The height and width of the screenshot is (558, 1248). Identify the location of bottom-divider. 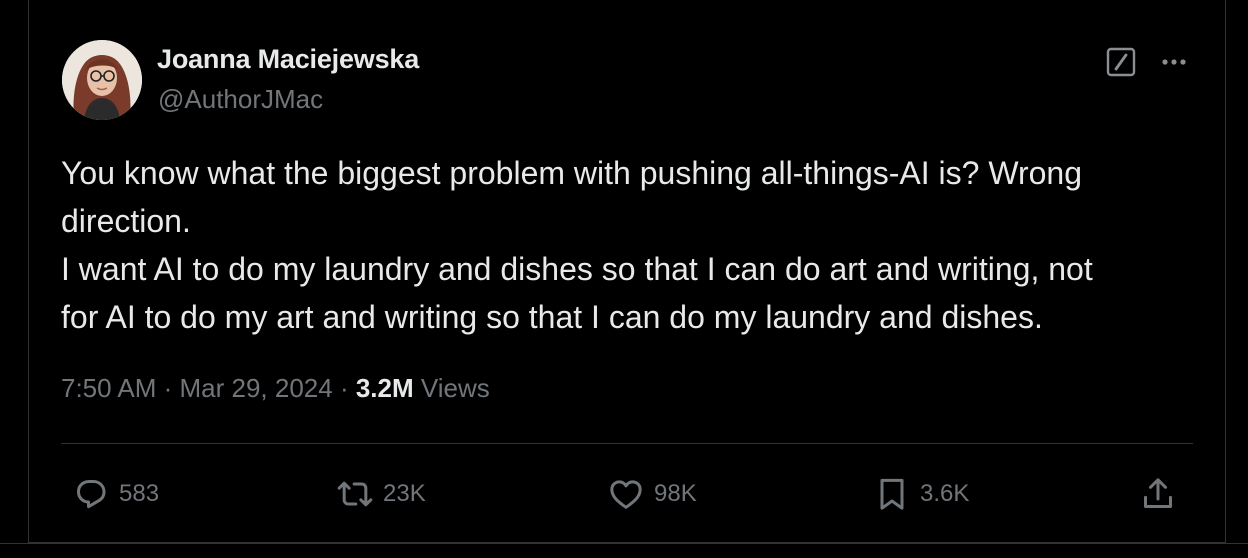
(624, 543).